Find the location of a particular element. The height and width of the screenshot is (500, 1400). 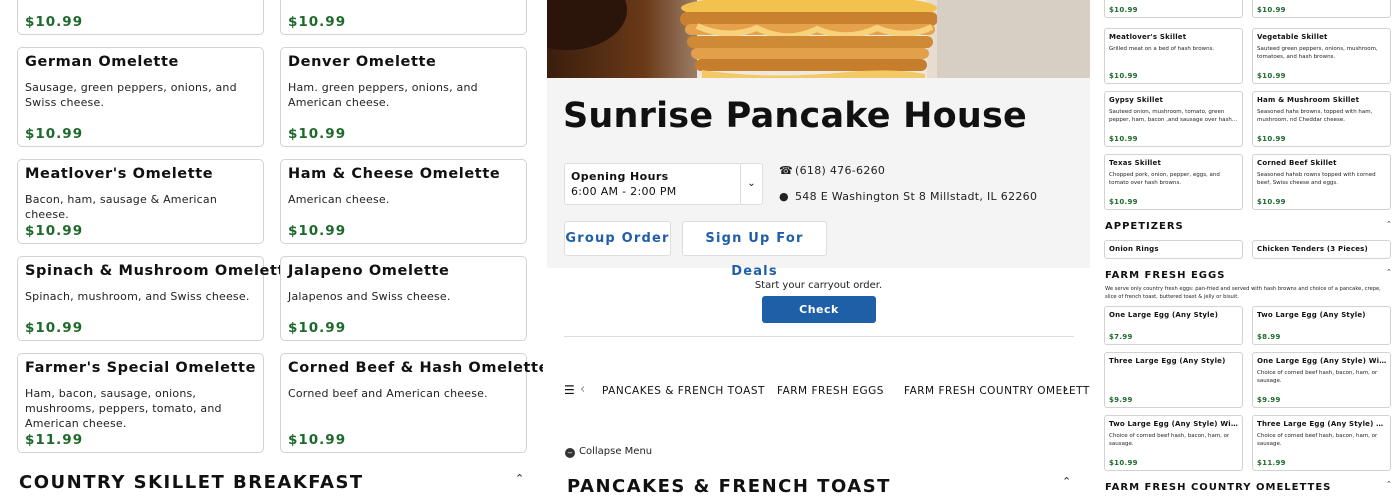

chevron-right-icon: › is located at coordinates (1066, 389).